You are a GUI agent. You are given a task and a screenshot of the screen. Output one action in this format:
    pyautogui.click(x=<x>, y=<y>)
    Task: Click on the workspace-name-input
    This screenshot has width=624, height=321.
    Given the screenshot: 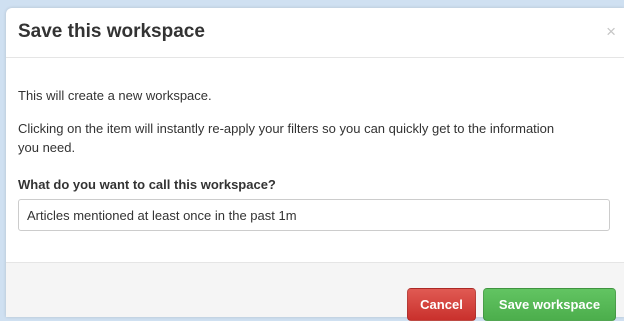 What is the action you would take?
    pyautogui.click(x=314, y=215)
    